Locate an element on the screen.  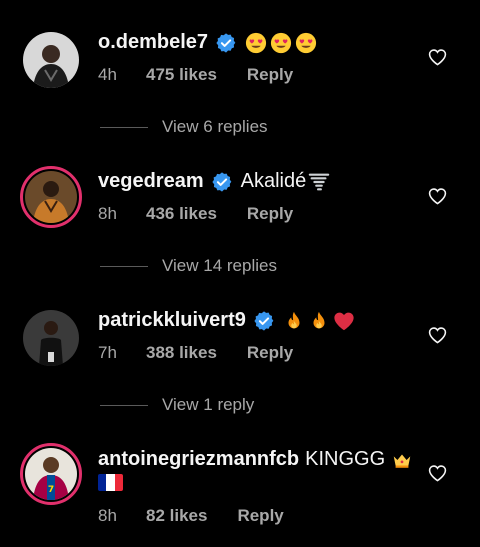
username: o.dembele7 is located at coordinates (153, 42).